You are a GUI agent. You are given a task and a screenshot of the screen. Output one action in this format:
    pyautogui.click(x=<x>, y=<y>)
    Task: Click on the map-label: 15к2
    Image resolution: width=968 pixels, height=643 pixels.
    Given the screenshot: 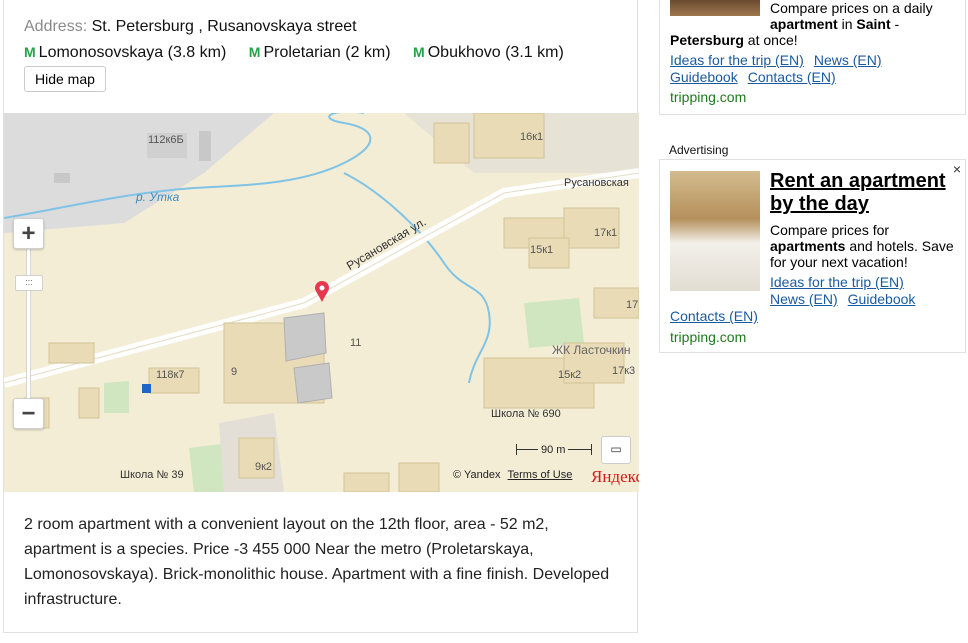 What is the action you would take?
    pyautogui.click(x=570, y=375)
    